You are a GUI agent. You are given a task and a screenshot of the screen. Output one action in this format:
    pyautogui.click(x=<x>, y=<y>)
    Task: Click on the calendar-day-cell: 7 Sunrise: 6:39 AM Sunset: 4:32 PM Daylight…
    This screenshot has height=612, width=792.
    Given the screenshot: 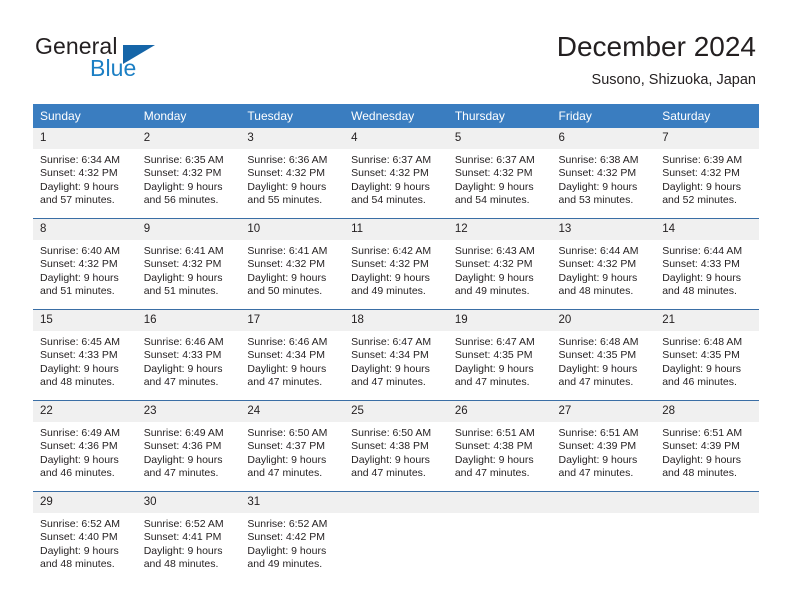 What is the action you would take?
    pyautogui.click(x=707, y=173)
    